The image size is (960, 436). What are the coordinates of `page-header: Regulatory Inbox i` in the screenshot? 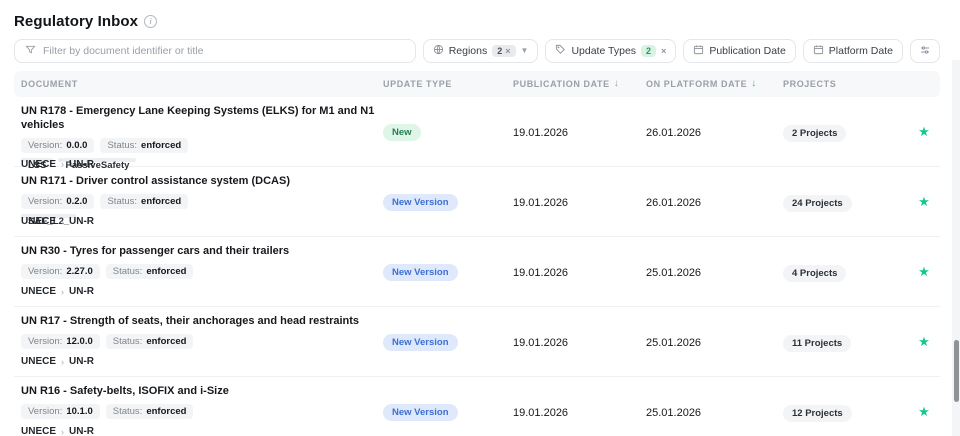 It's located at (477, 21).